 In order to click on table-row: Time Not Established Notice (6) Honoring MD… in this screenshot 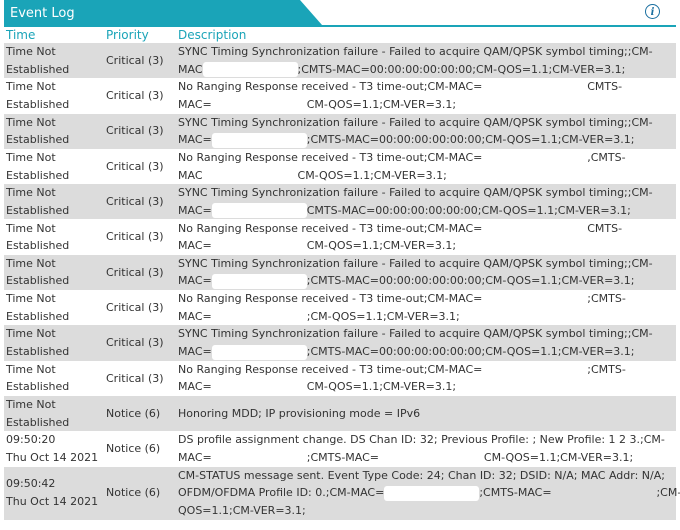, I will do `click(340, 413)`.